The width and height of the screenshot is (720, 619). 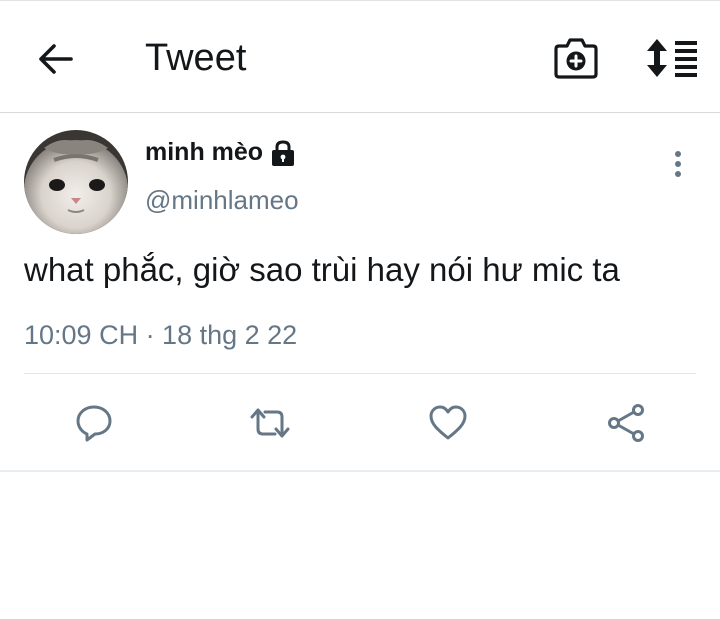 I want to click on divider, so click(x=360, y=373).